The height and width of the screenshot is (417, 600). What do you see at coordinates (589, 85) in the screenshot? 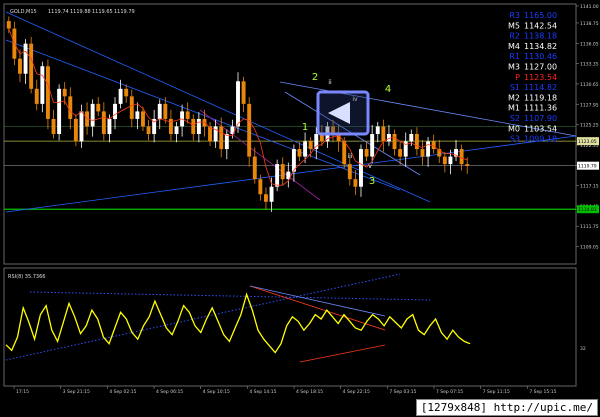
I see `price-tick-label: 1130.65` at bounding box center [589, 85].